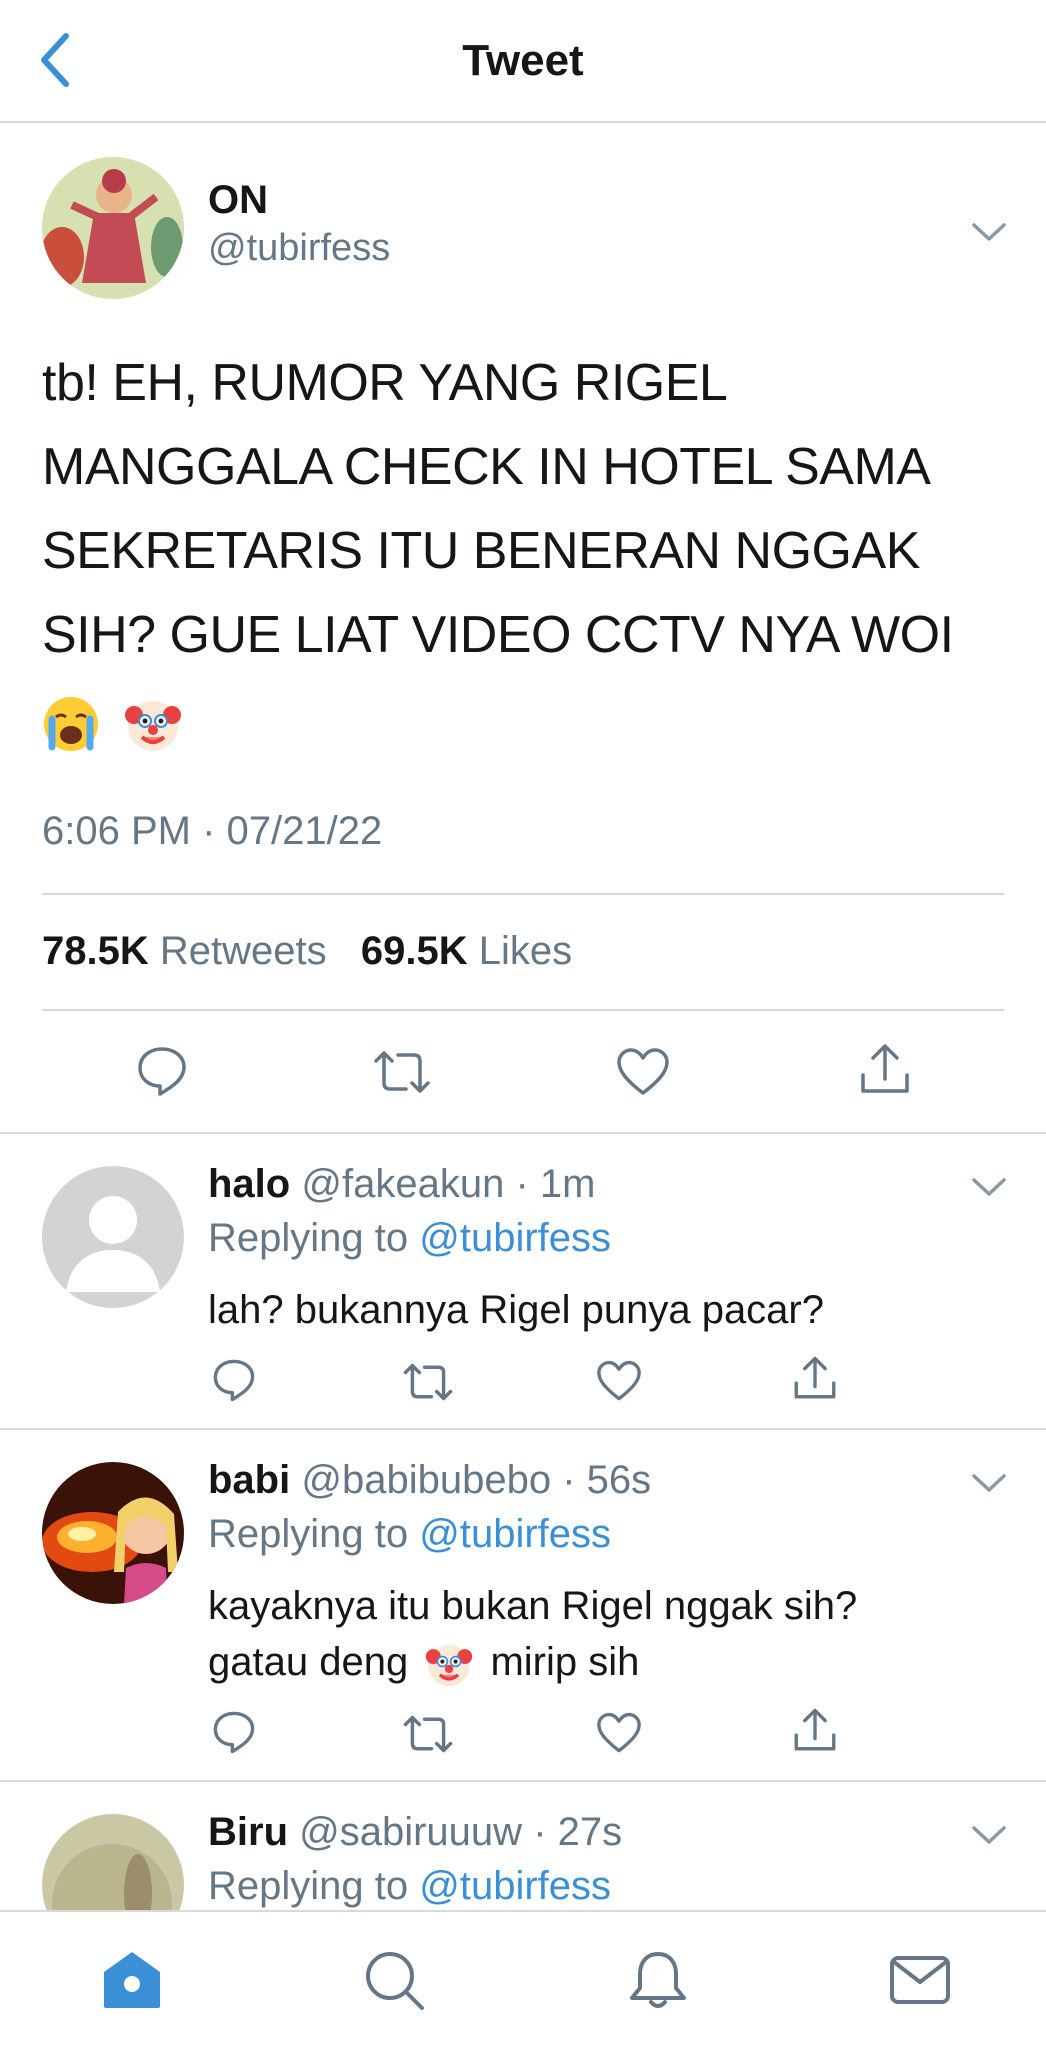  I want to click on reply-text-segment: gatau deng, so click(308, 1662).